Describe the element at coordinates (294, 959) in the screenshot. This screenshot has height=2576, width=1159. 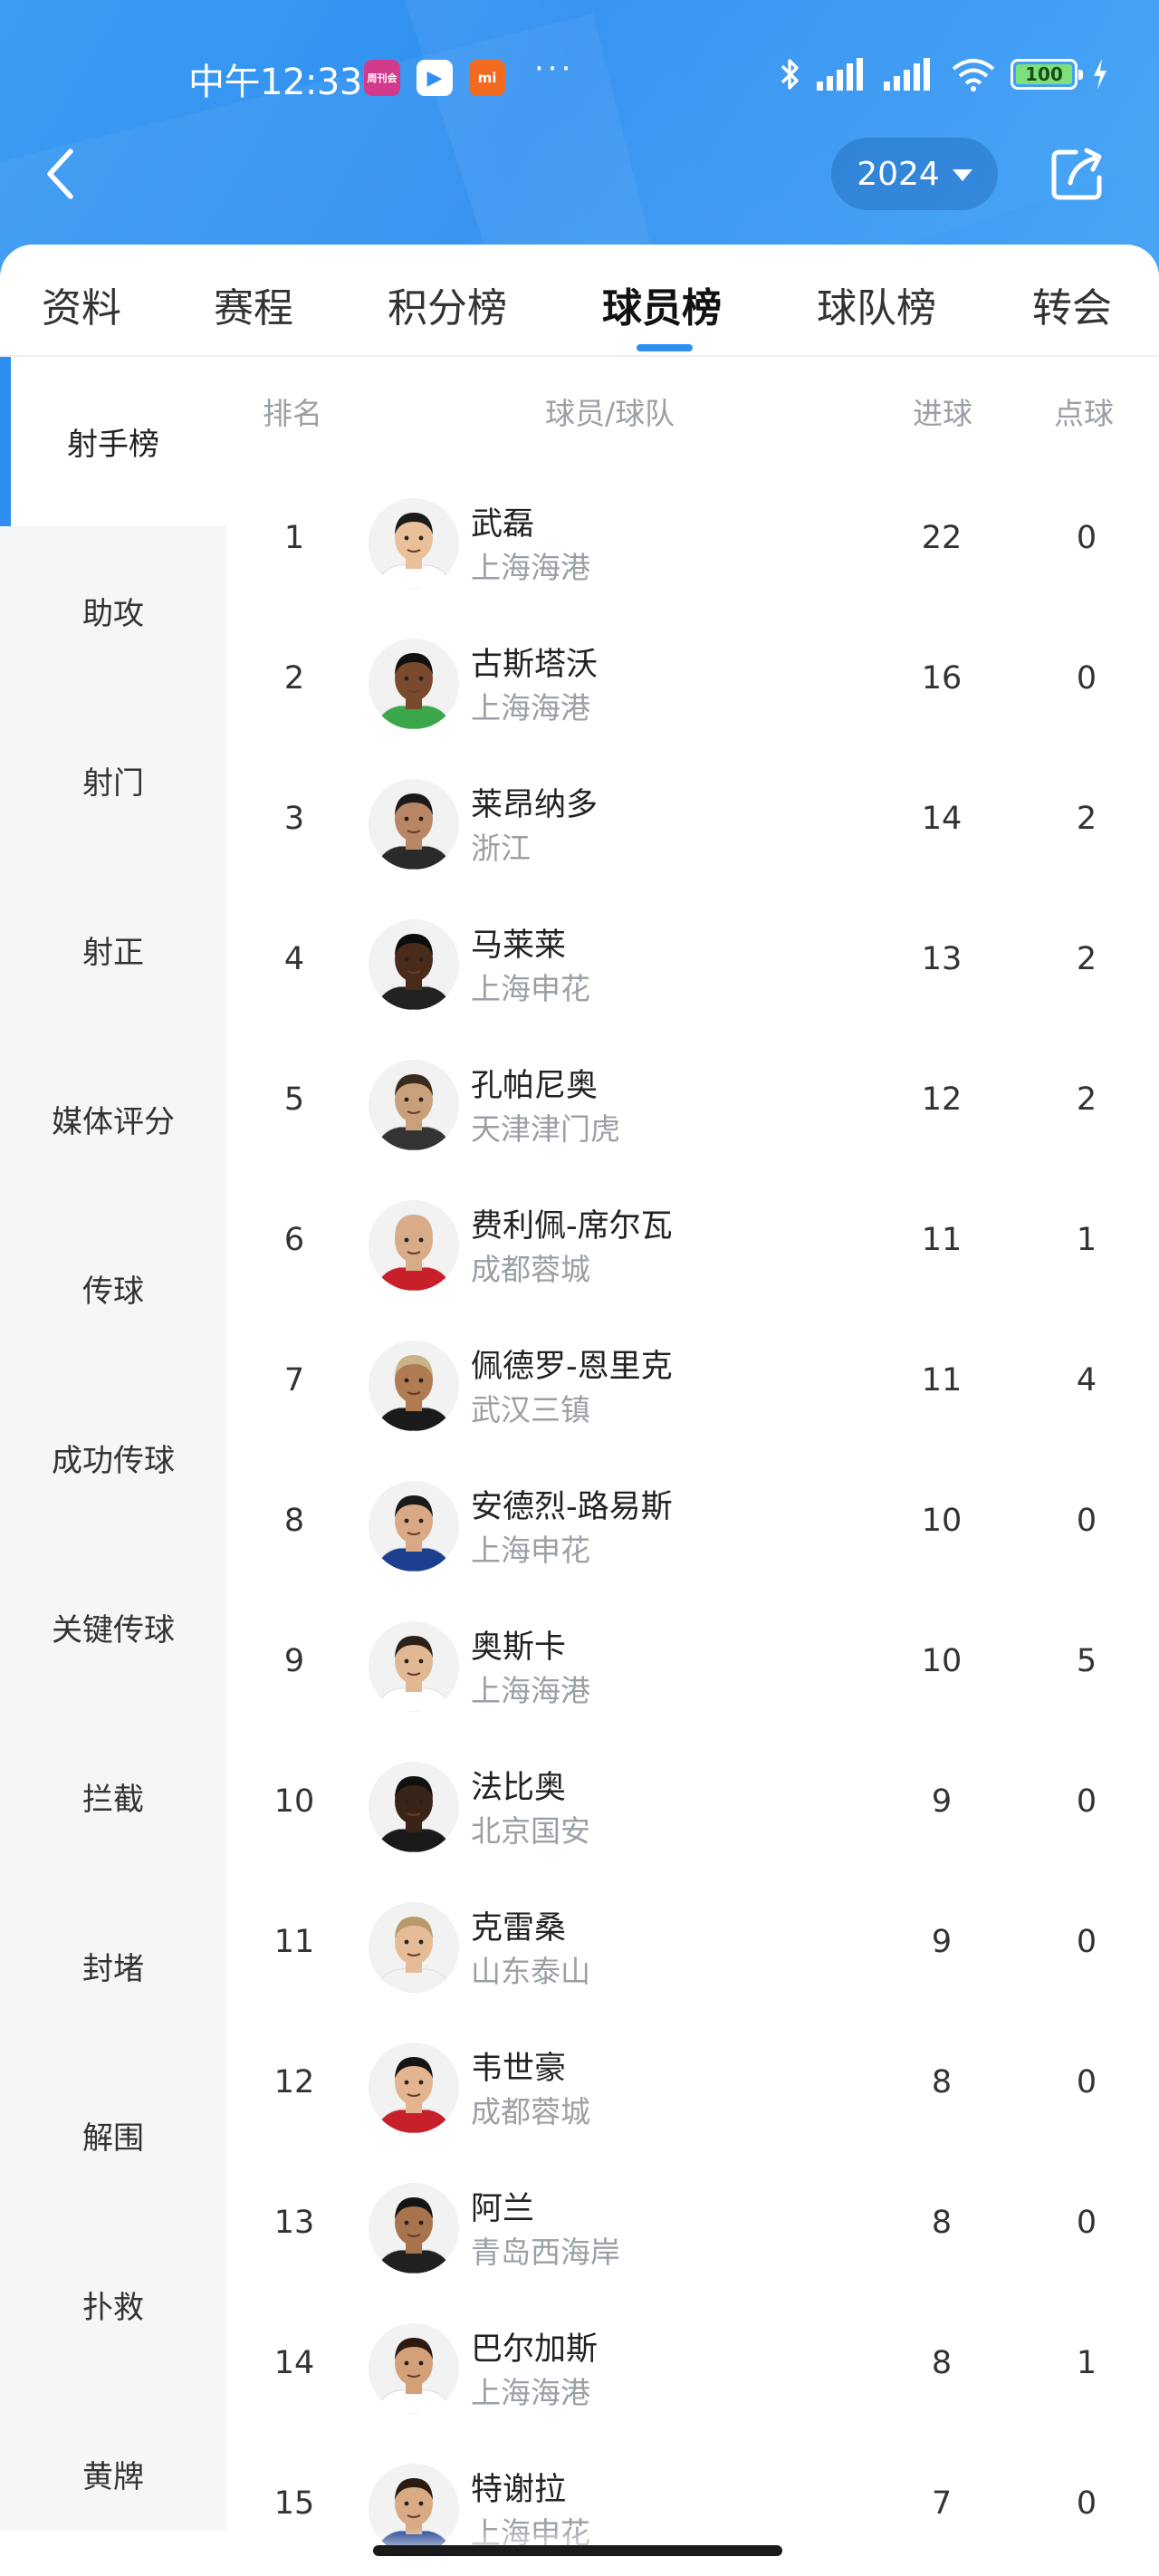
I see `rank-value: 4` at that location.